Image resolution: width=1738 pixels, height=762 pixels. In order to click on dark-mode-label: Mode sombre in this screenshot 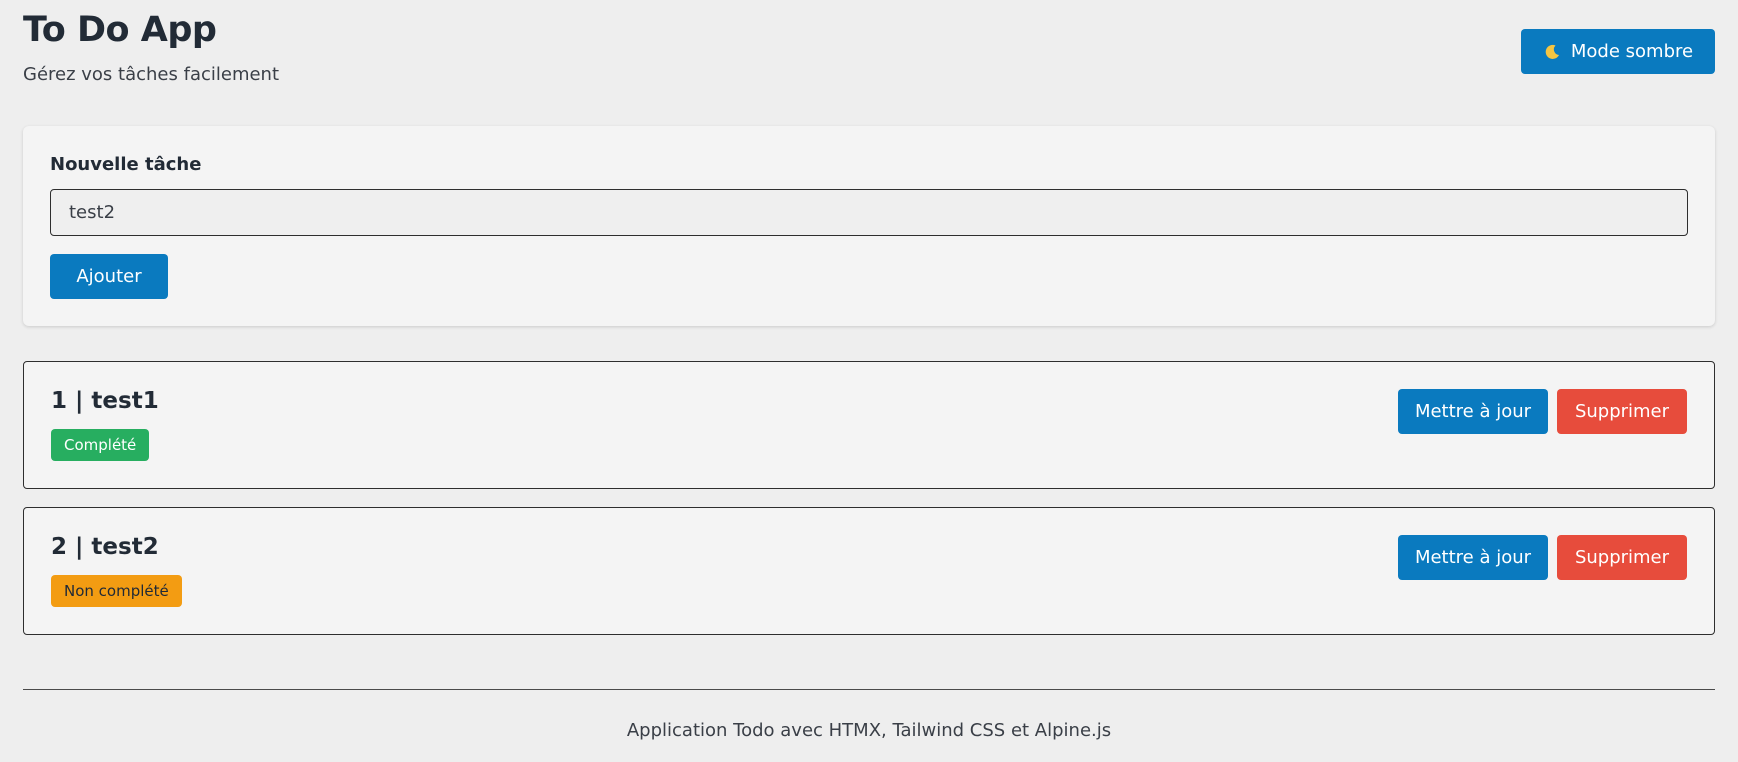, I will do `click(1632, 51)`.